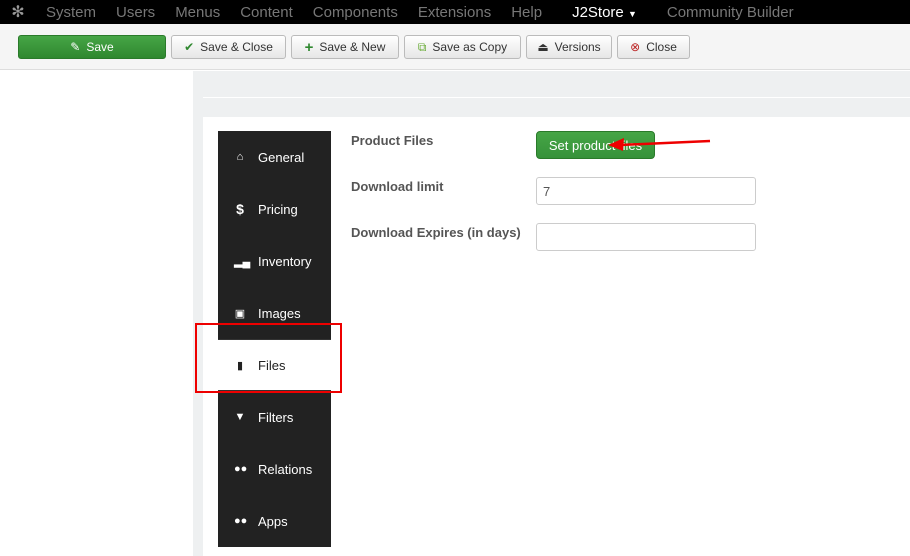  I want to click on tab-label: Apps, so click(273, 521).